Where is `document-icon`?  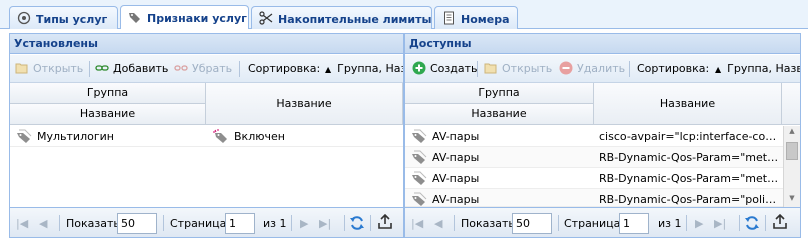
document-icon is located at coordinates (449, 18).